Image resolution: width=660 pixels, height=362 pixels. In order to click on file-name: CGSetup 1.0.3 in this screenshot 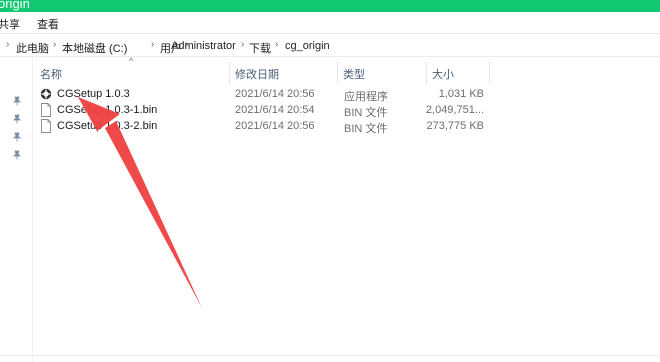, I will do `click(93, 94)`.